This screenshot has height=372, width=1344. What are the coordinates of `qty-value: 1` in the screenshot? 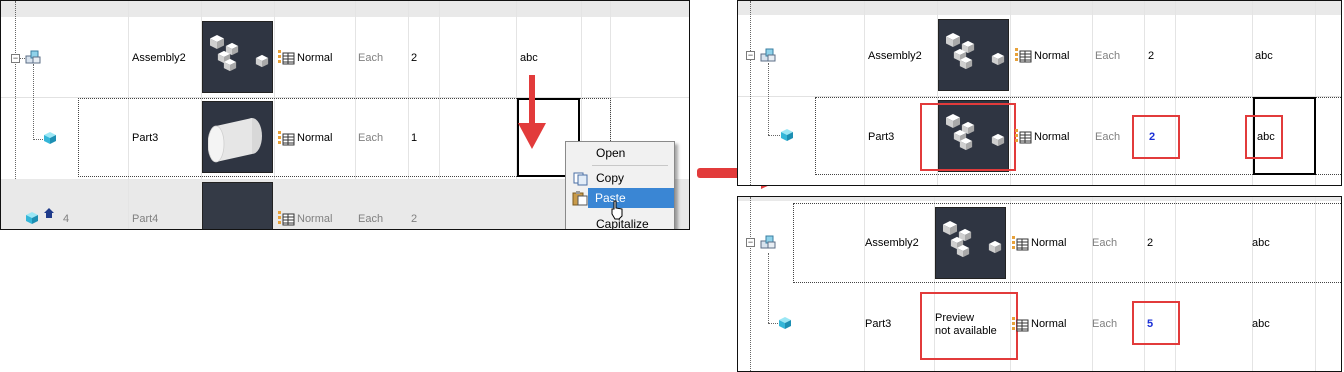 It's located at (414, 138).